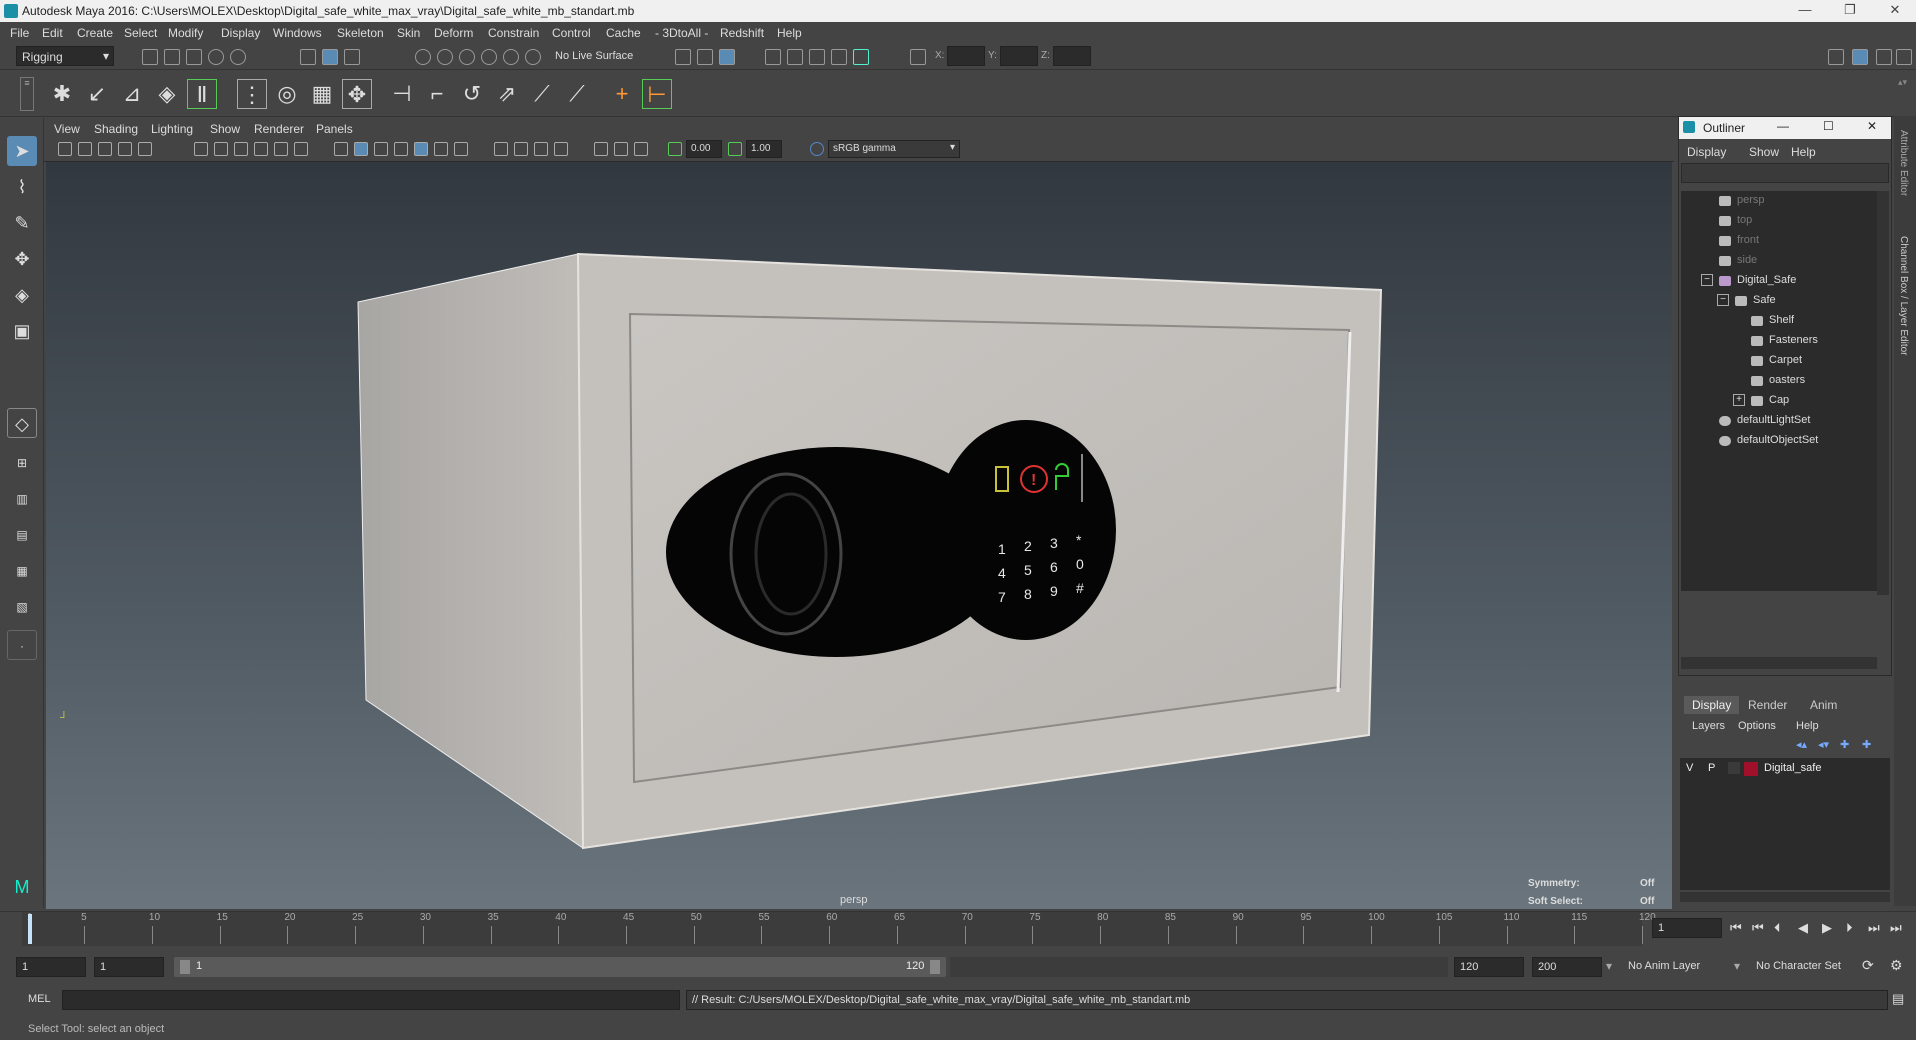  I want to click on smooth-bind-icon: ◎, so click(287, 94).